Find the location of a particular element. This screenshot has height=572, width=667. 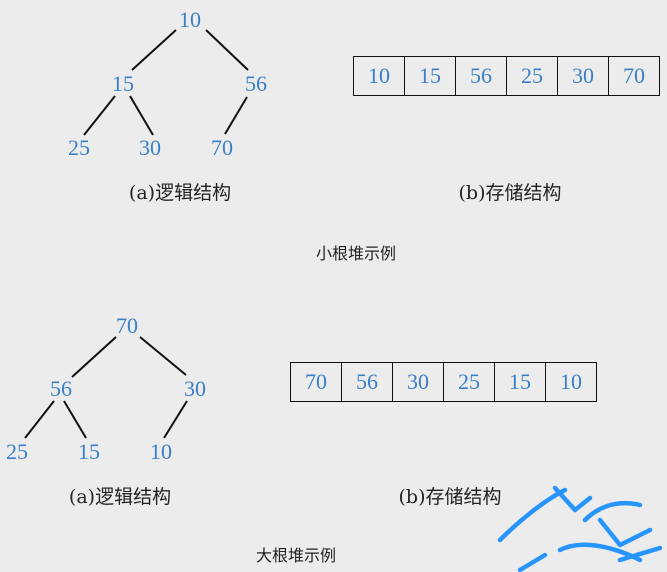

watermark-logo is located at coordinates (580, 528).